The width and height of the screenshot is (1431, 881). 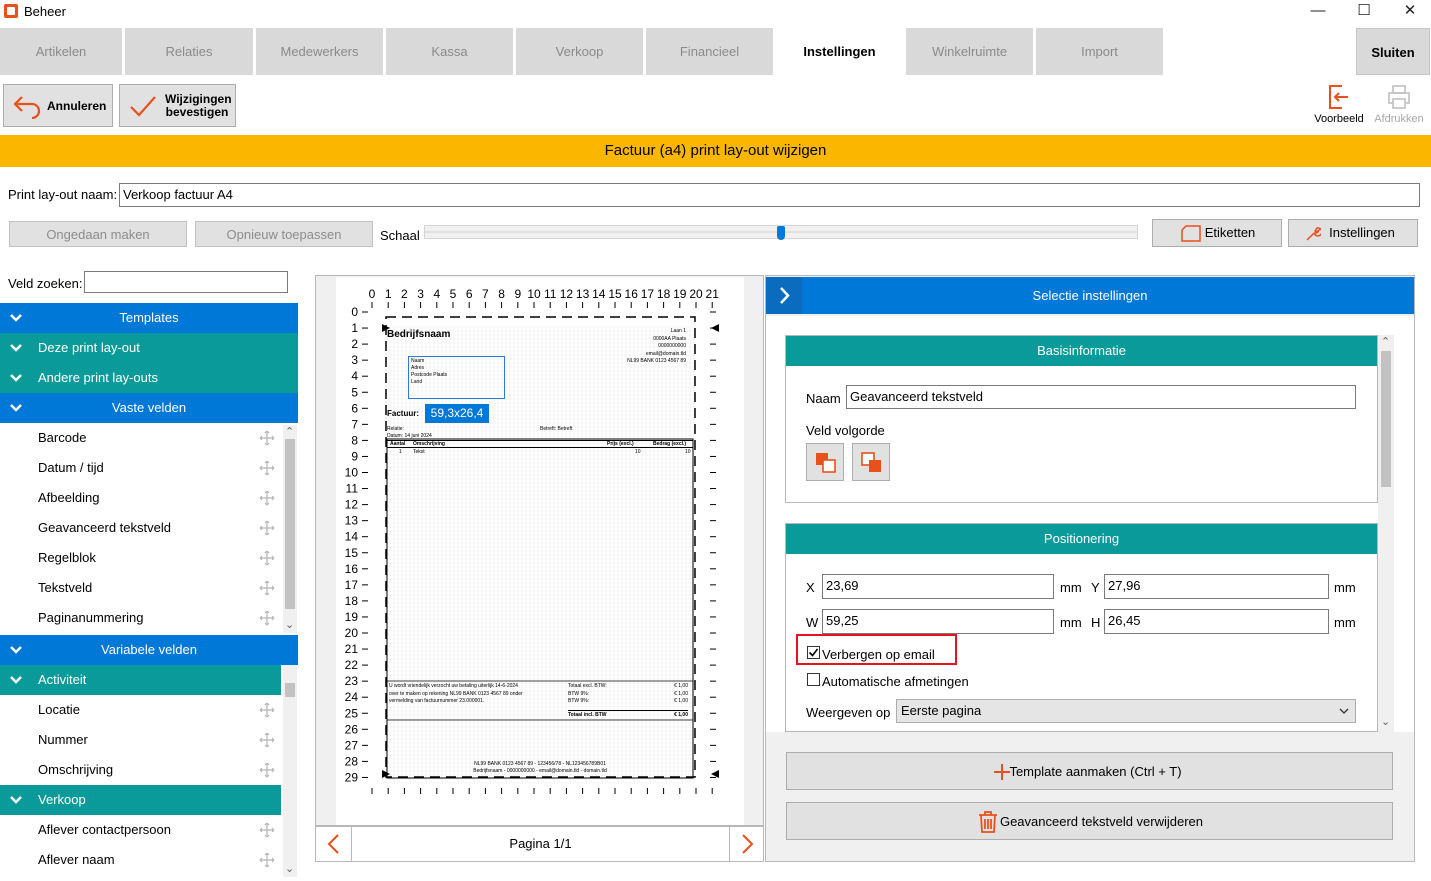 I want to click on field-item: Geavanceerd tekstveld, so click(x=140, y=528).